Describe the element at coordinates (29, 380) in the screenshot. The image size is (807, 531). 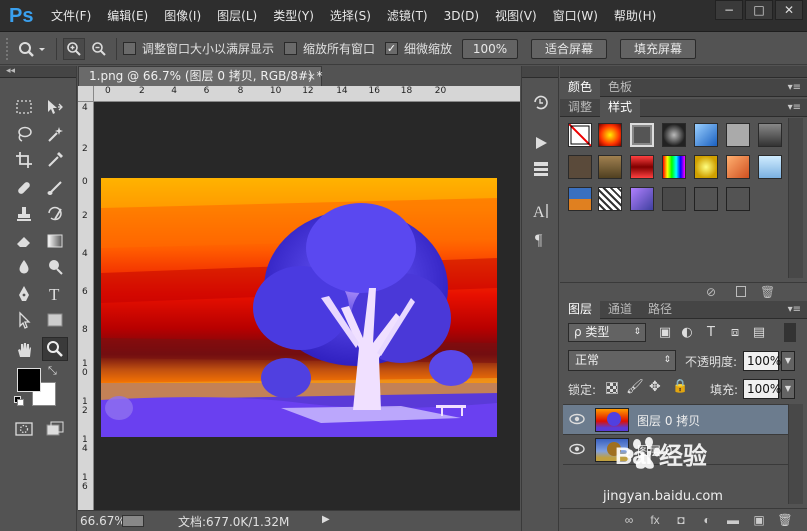
I see `foreground-color-swatch` at that location.